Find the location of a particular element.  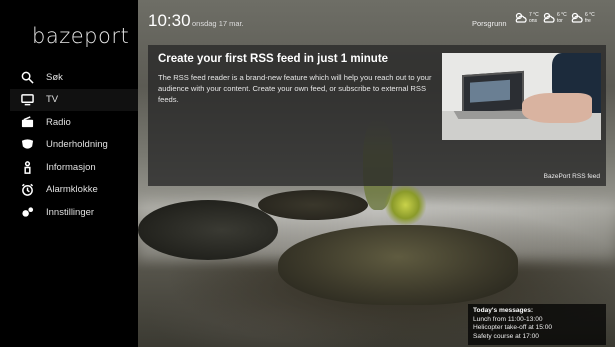

sidebar-item-informasjon: Informasjon is located at coordinates (74, 167).